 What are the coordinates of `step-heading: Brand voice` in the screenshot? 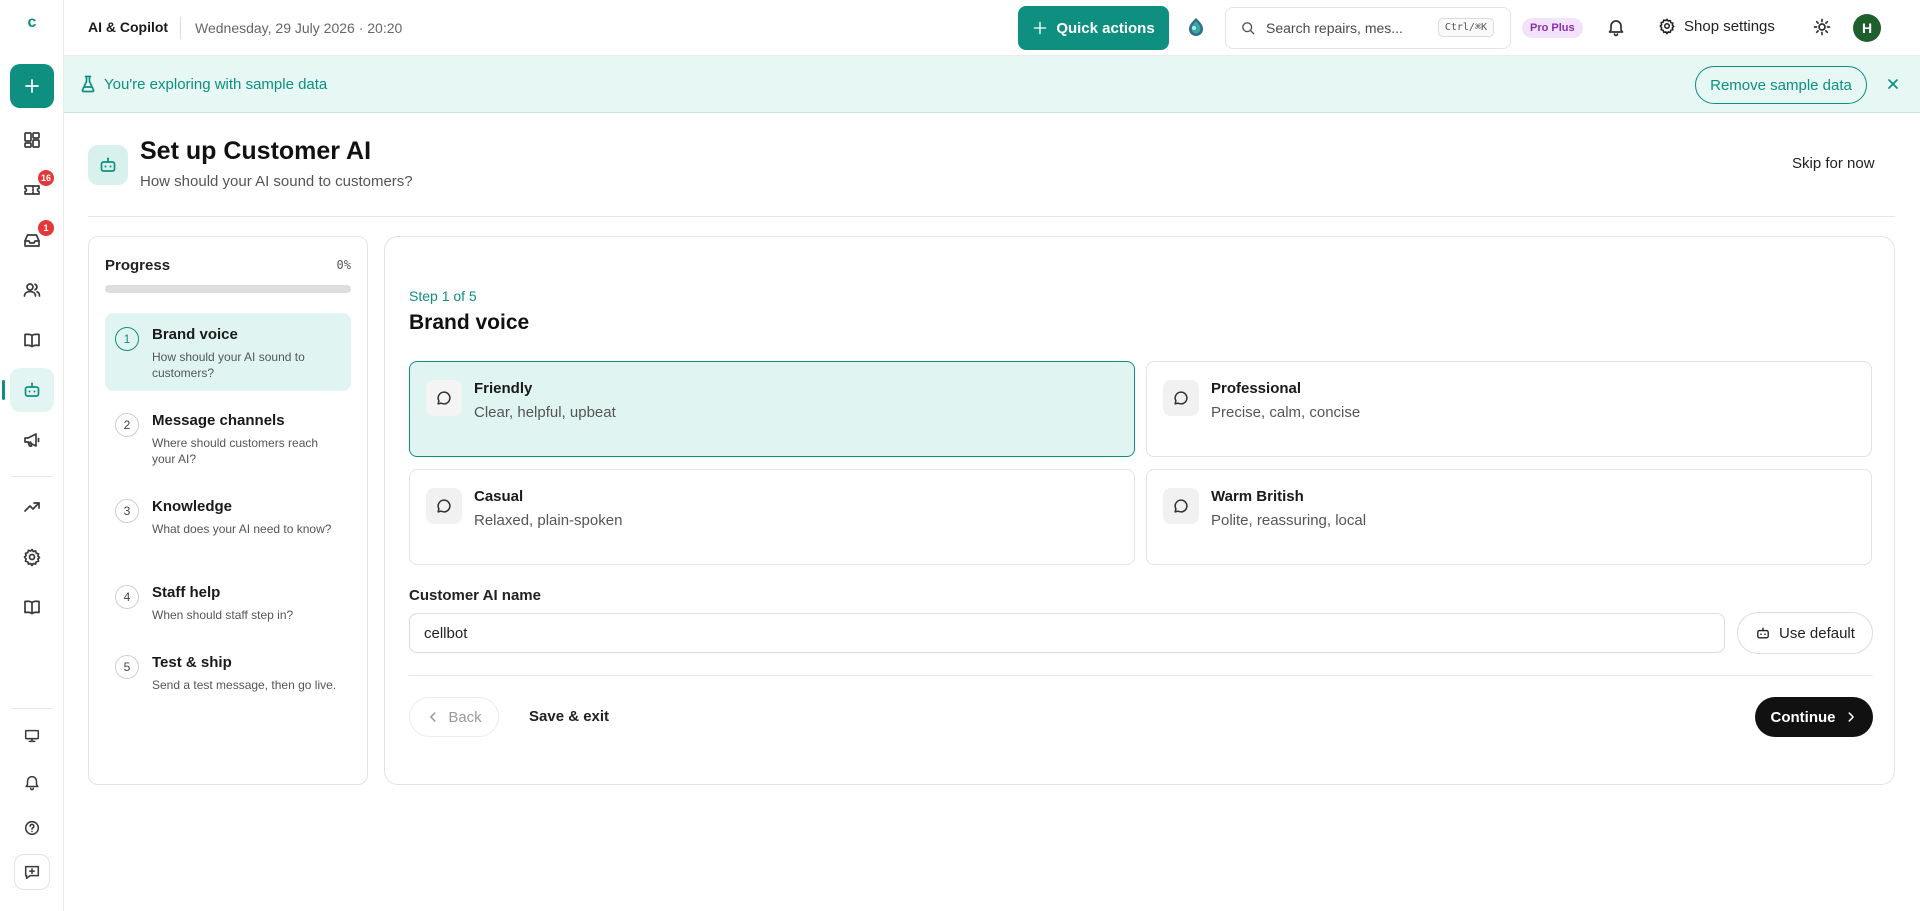 It's located at (469, 322).